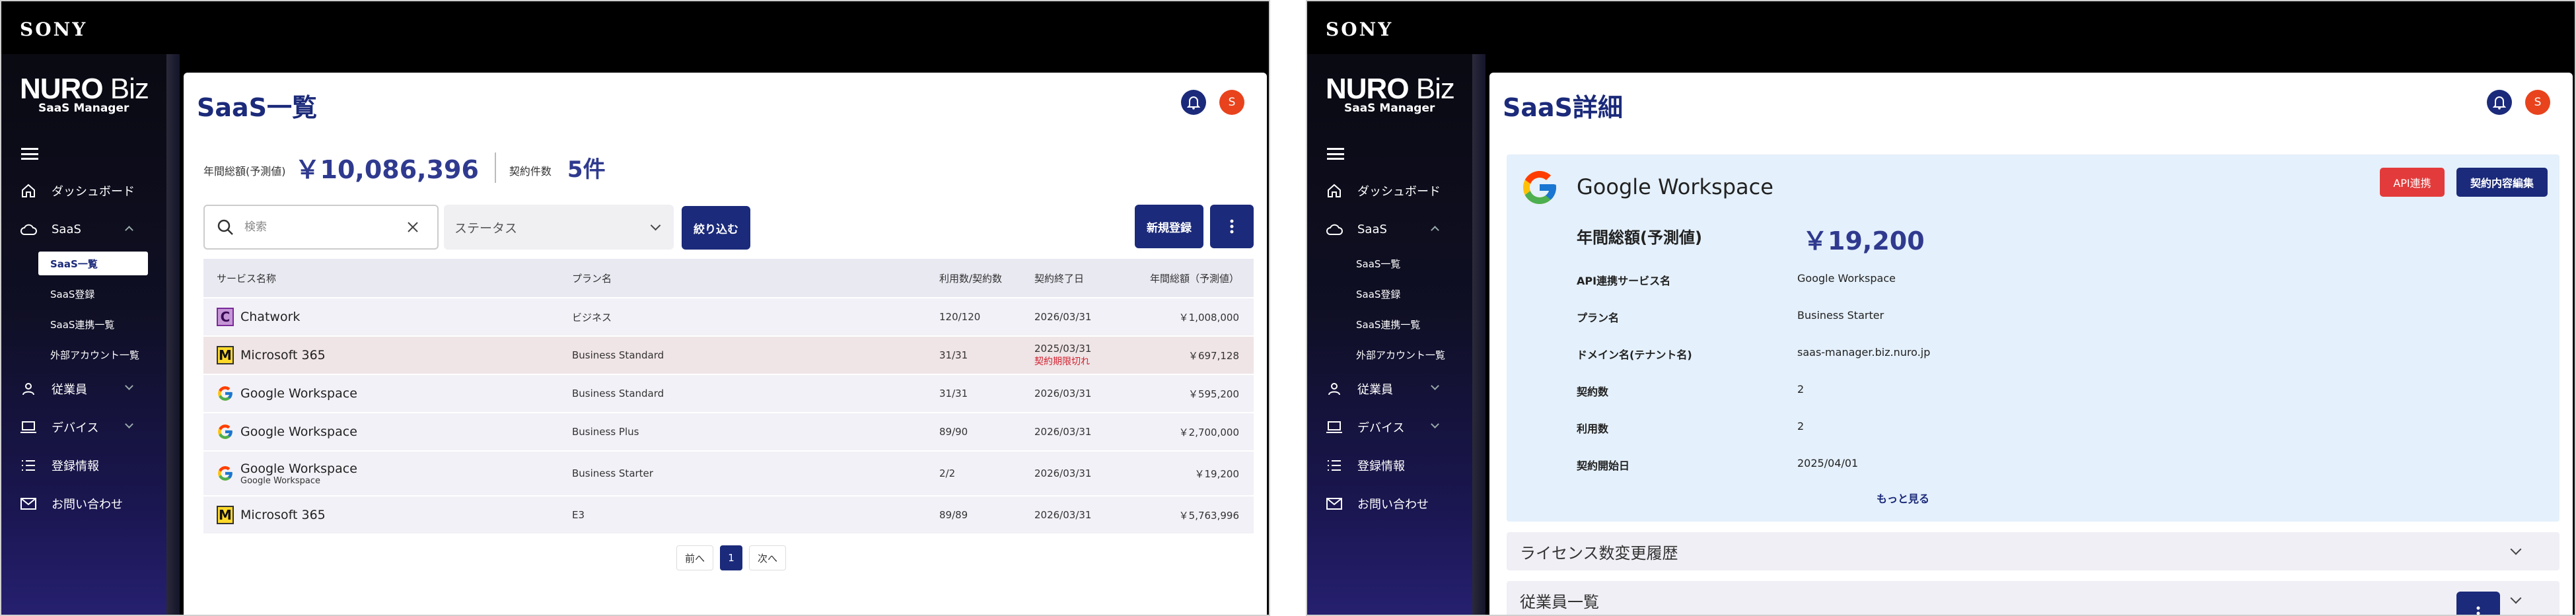 This screenshot has height=616, width=2576. I want to click on license-history-accordion: ライセンス数変更履歴, so click(2033, 551).